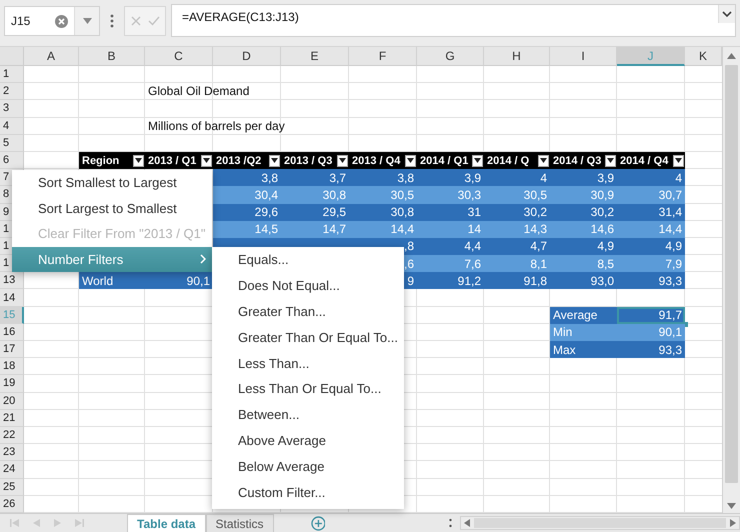  Describe the element at coordinates (731, 56) in the screenshot. I see `scroll-up-icon` at that location.